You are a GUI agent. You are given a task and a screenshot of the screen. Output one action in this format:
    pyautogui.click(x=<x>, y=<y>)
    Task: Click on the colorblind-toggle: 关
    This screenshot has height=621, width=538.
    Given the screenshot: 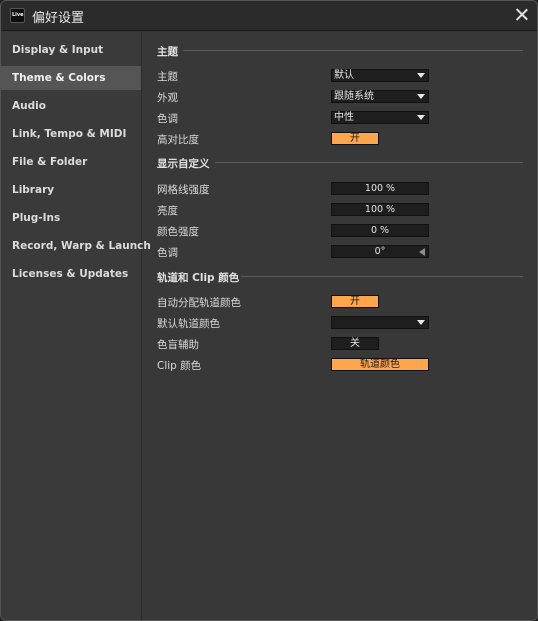 What is the action you would take?
    pyautogui.click(x=355, y=343)
    